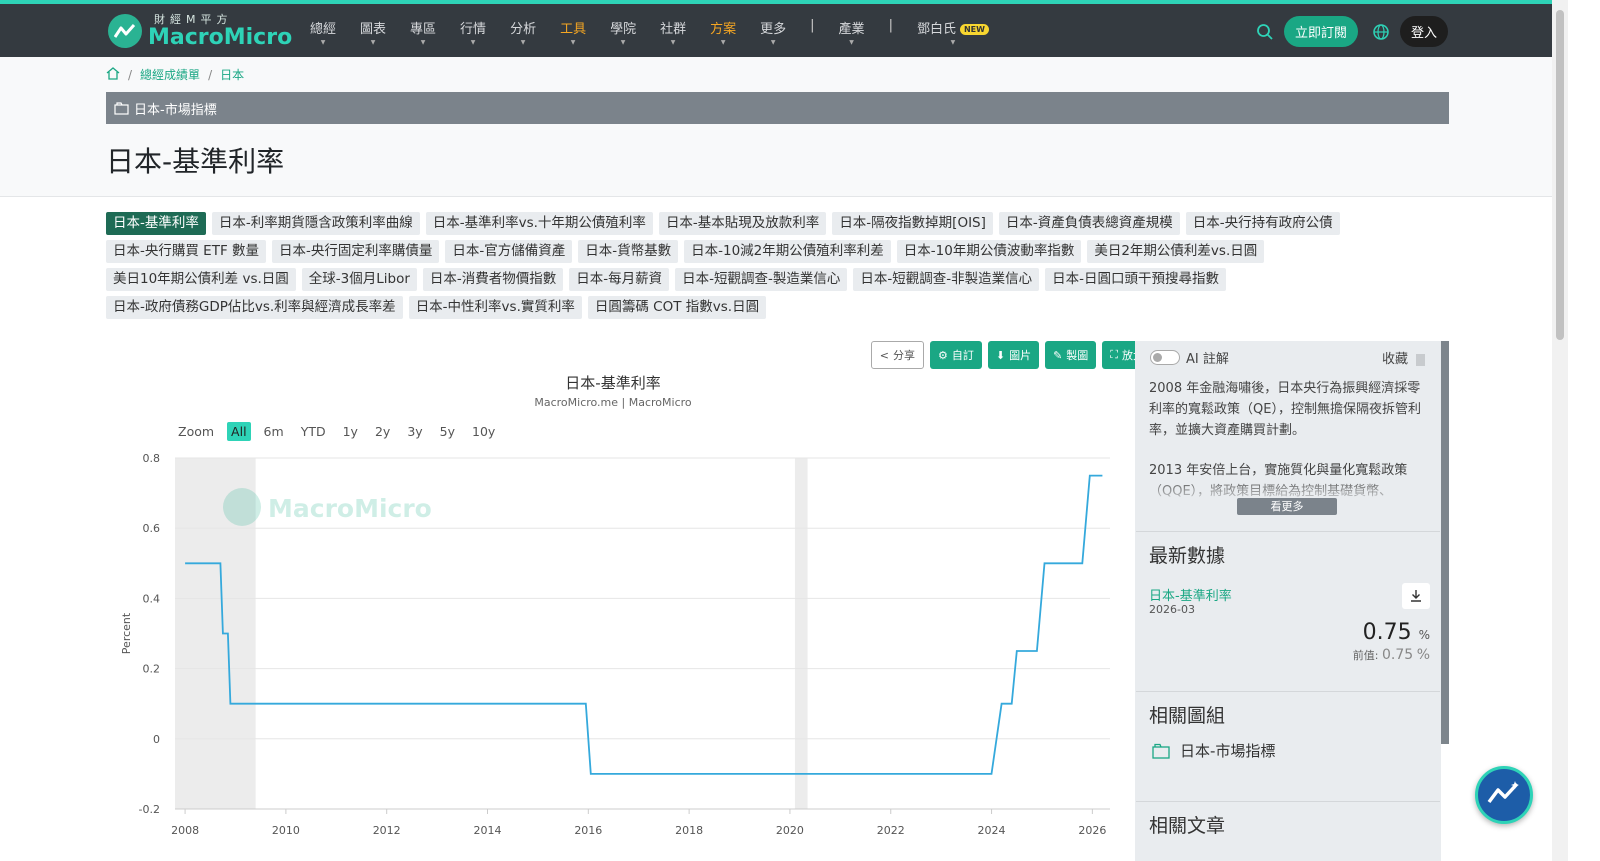  What do you see at coordinates (1262, 223) in the screenshot?
I see `tag-item: 日本-央行持有政府公債` at bounding box center [1262, 223].